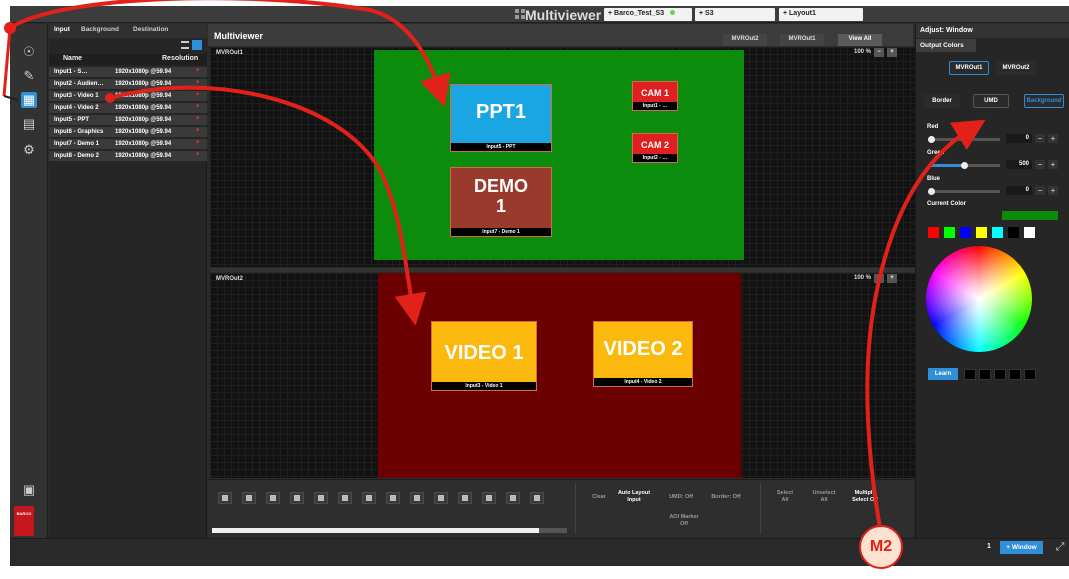 The image size is (1069, 579). Describe the element at coordinates (1053, 190) in the screenshot. I see `blue-plus-button: +` at that location.